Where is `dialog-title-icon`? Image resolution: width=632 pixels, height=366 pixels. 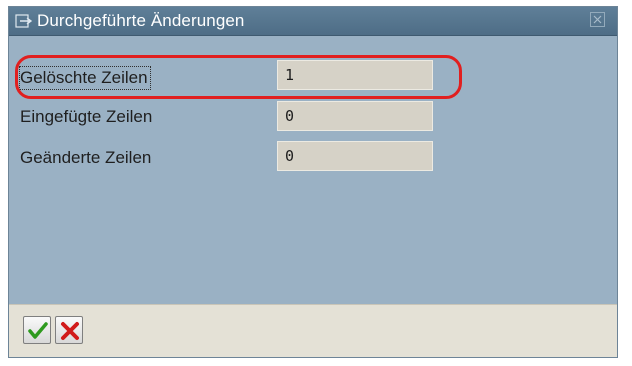
dialog-title-icon is located at coordinates (24, 21).